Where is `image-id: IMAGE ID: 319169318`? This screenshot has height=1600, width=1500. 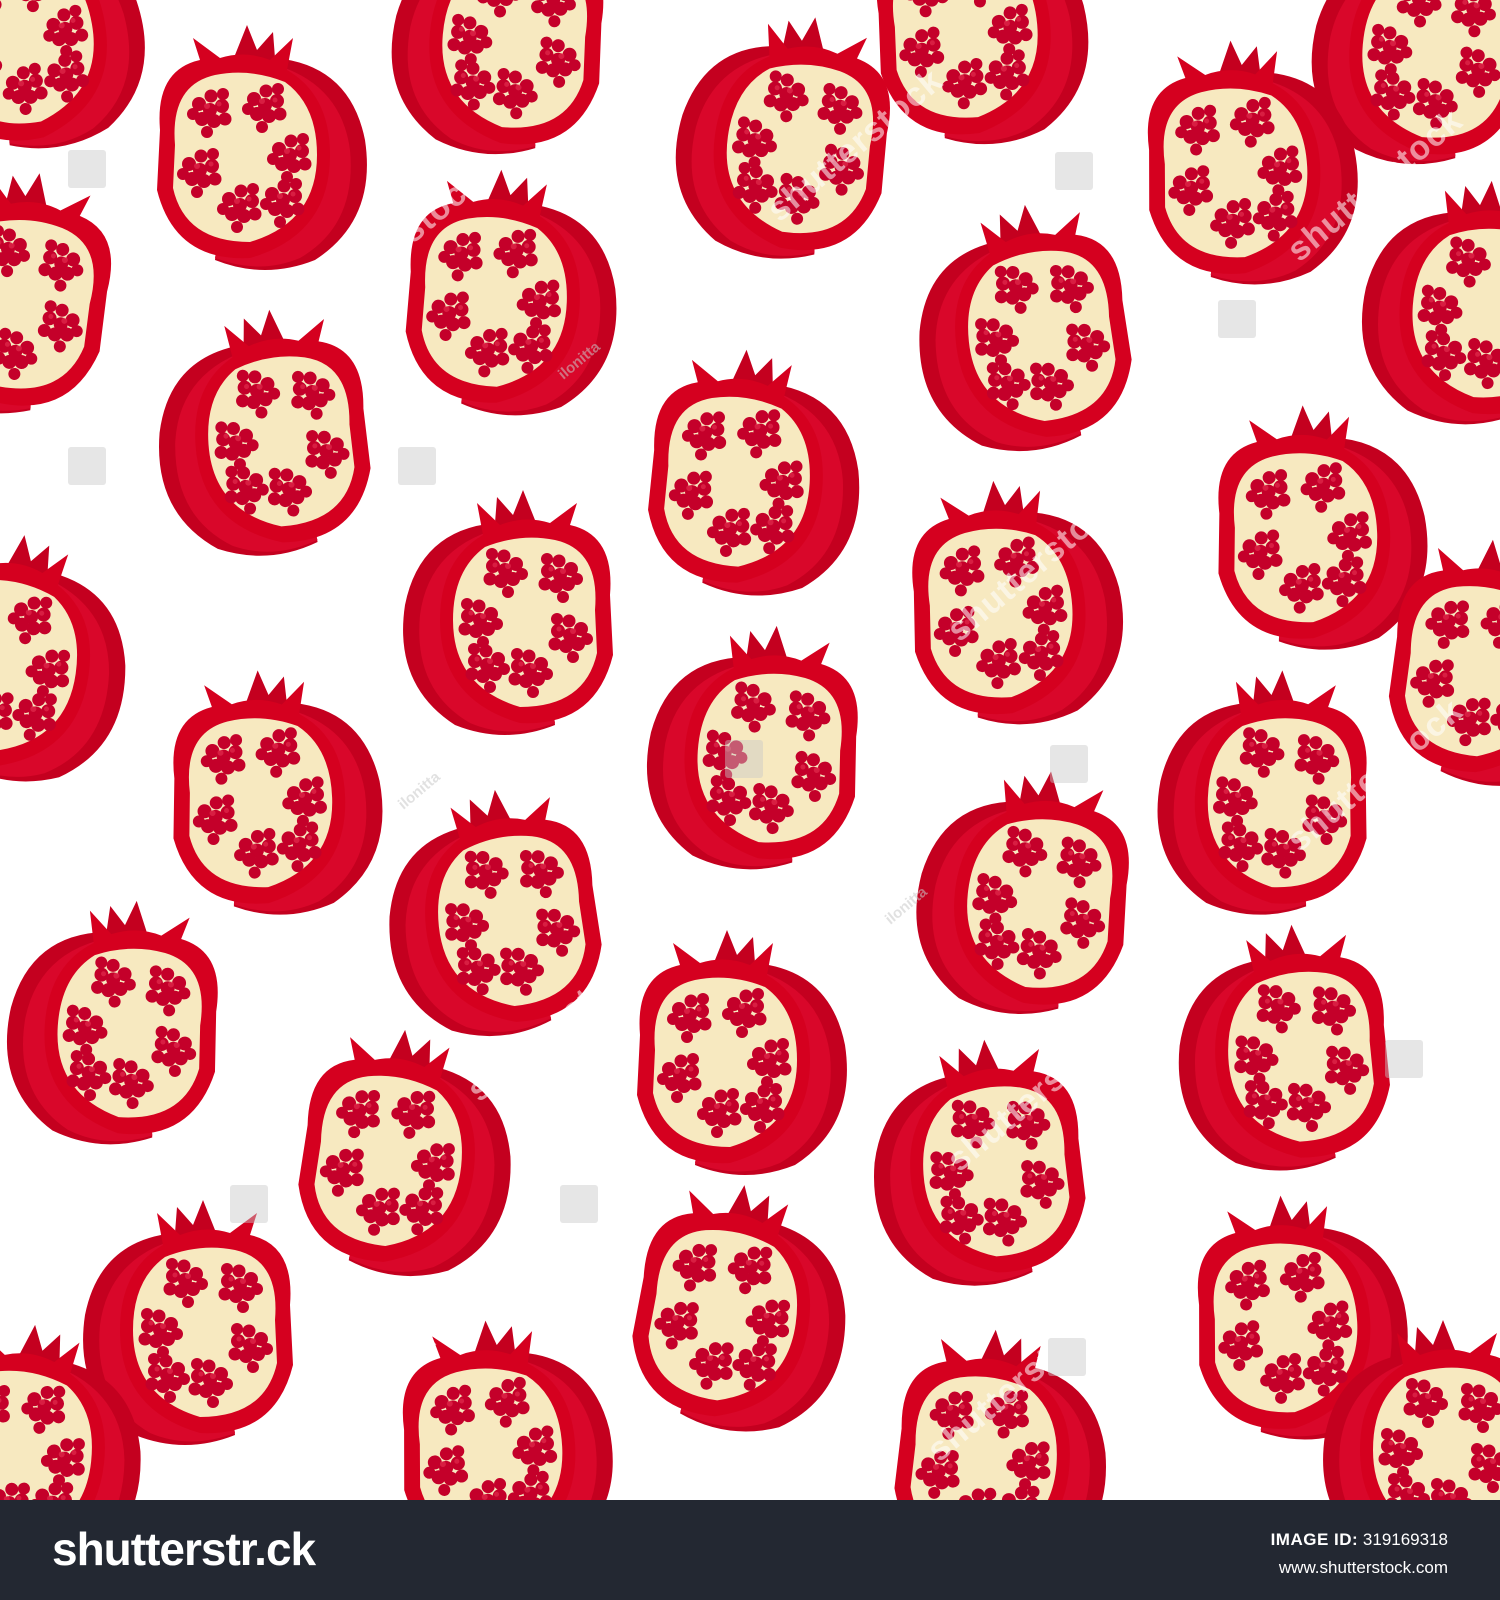 image-id: IMAGE ID: 319169318 is located at coordinates (1359, 1540).